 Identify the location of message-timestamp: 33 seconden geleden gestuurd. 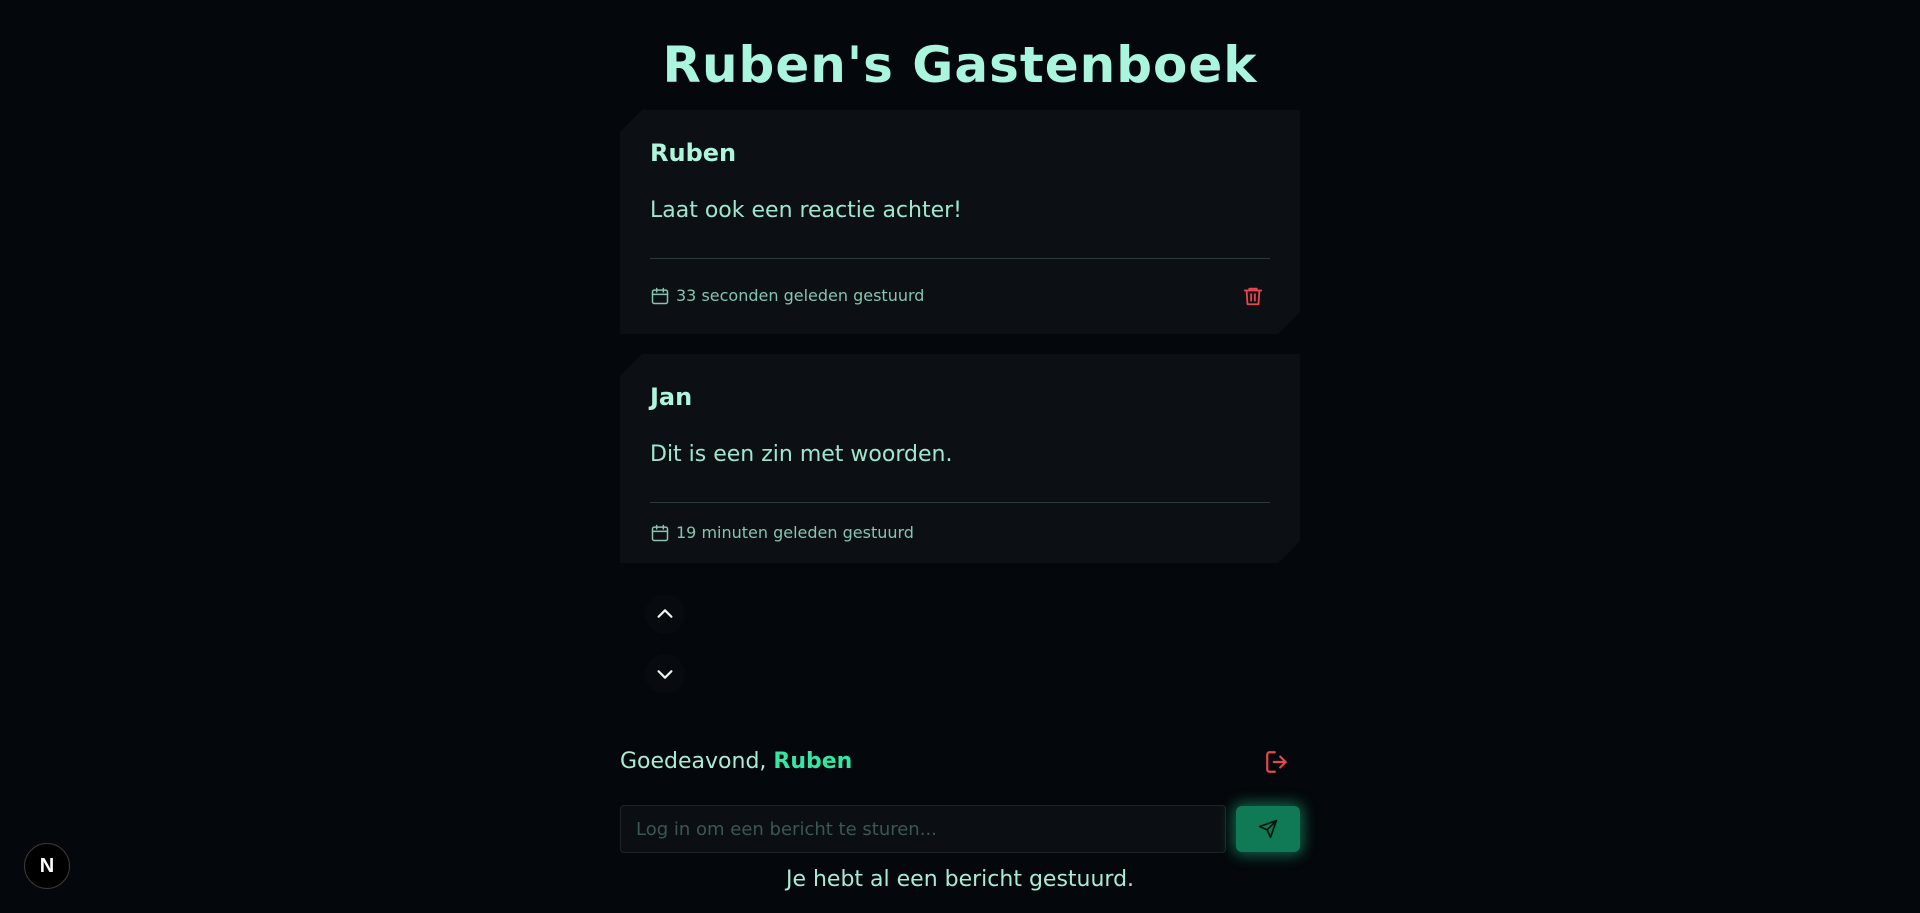
(800, 295).